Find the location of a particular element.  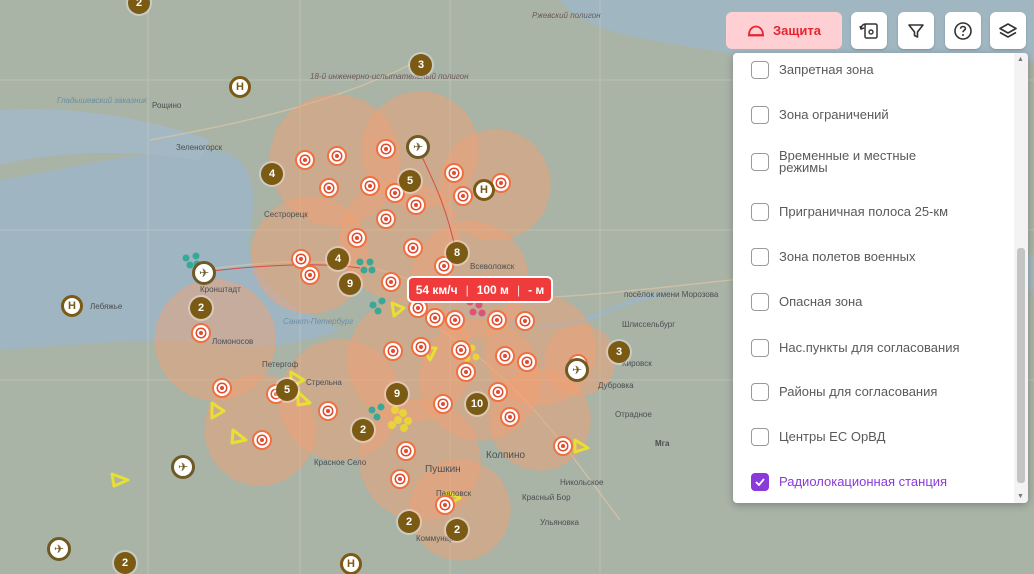

checkbox-checked is located at coordinates (760, 482).